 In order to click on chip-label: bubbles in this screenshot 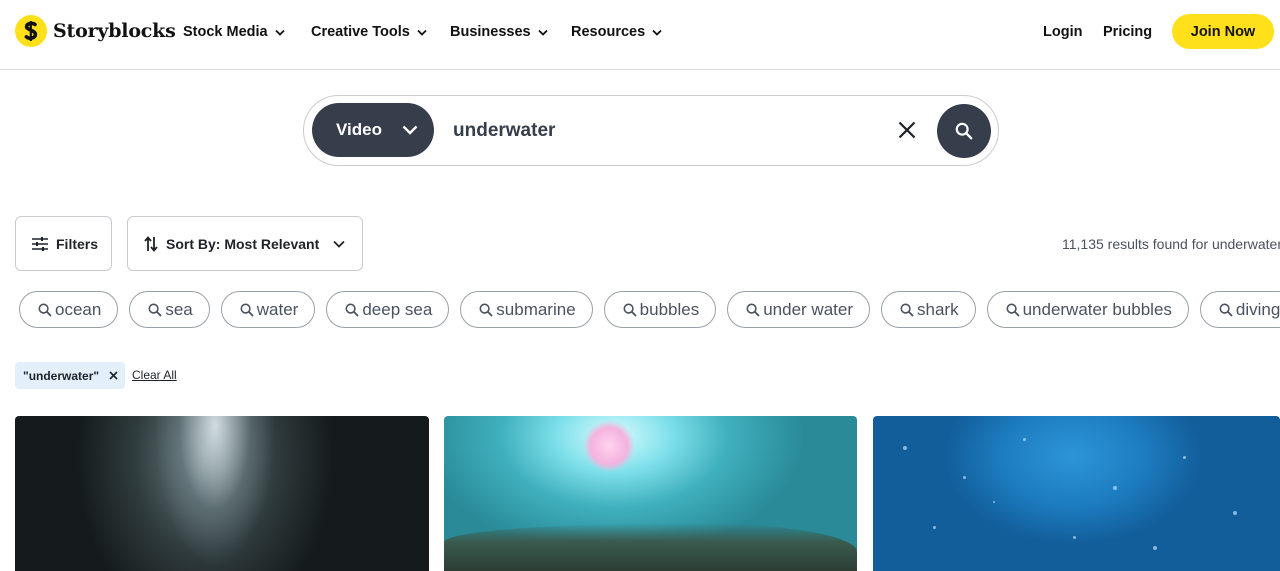, I will do `click(669, 309)`.